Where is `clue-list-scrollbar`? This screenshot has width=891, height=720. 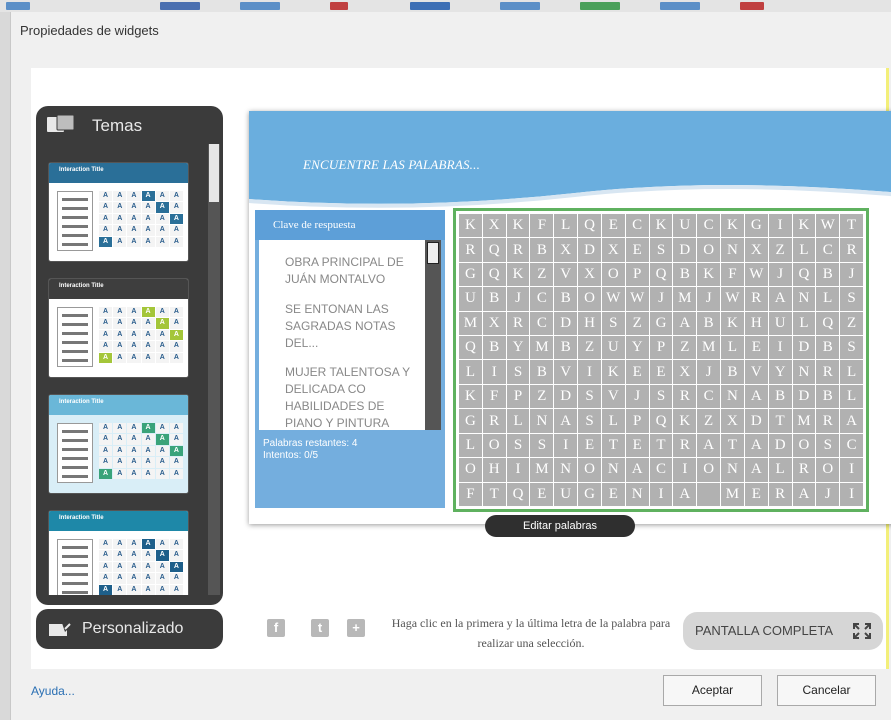
clue-list-scrollbar is located at coordinates (433, 335).